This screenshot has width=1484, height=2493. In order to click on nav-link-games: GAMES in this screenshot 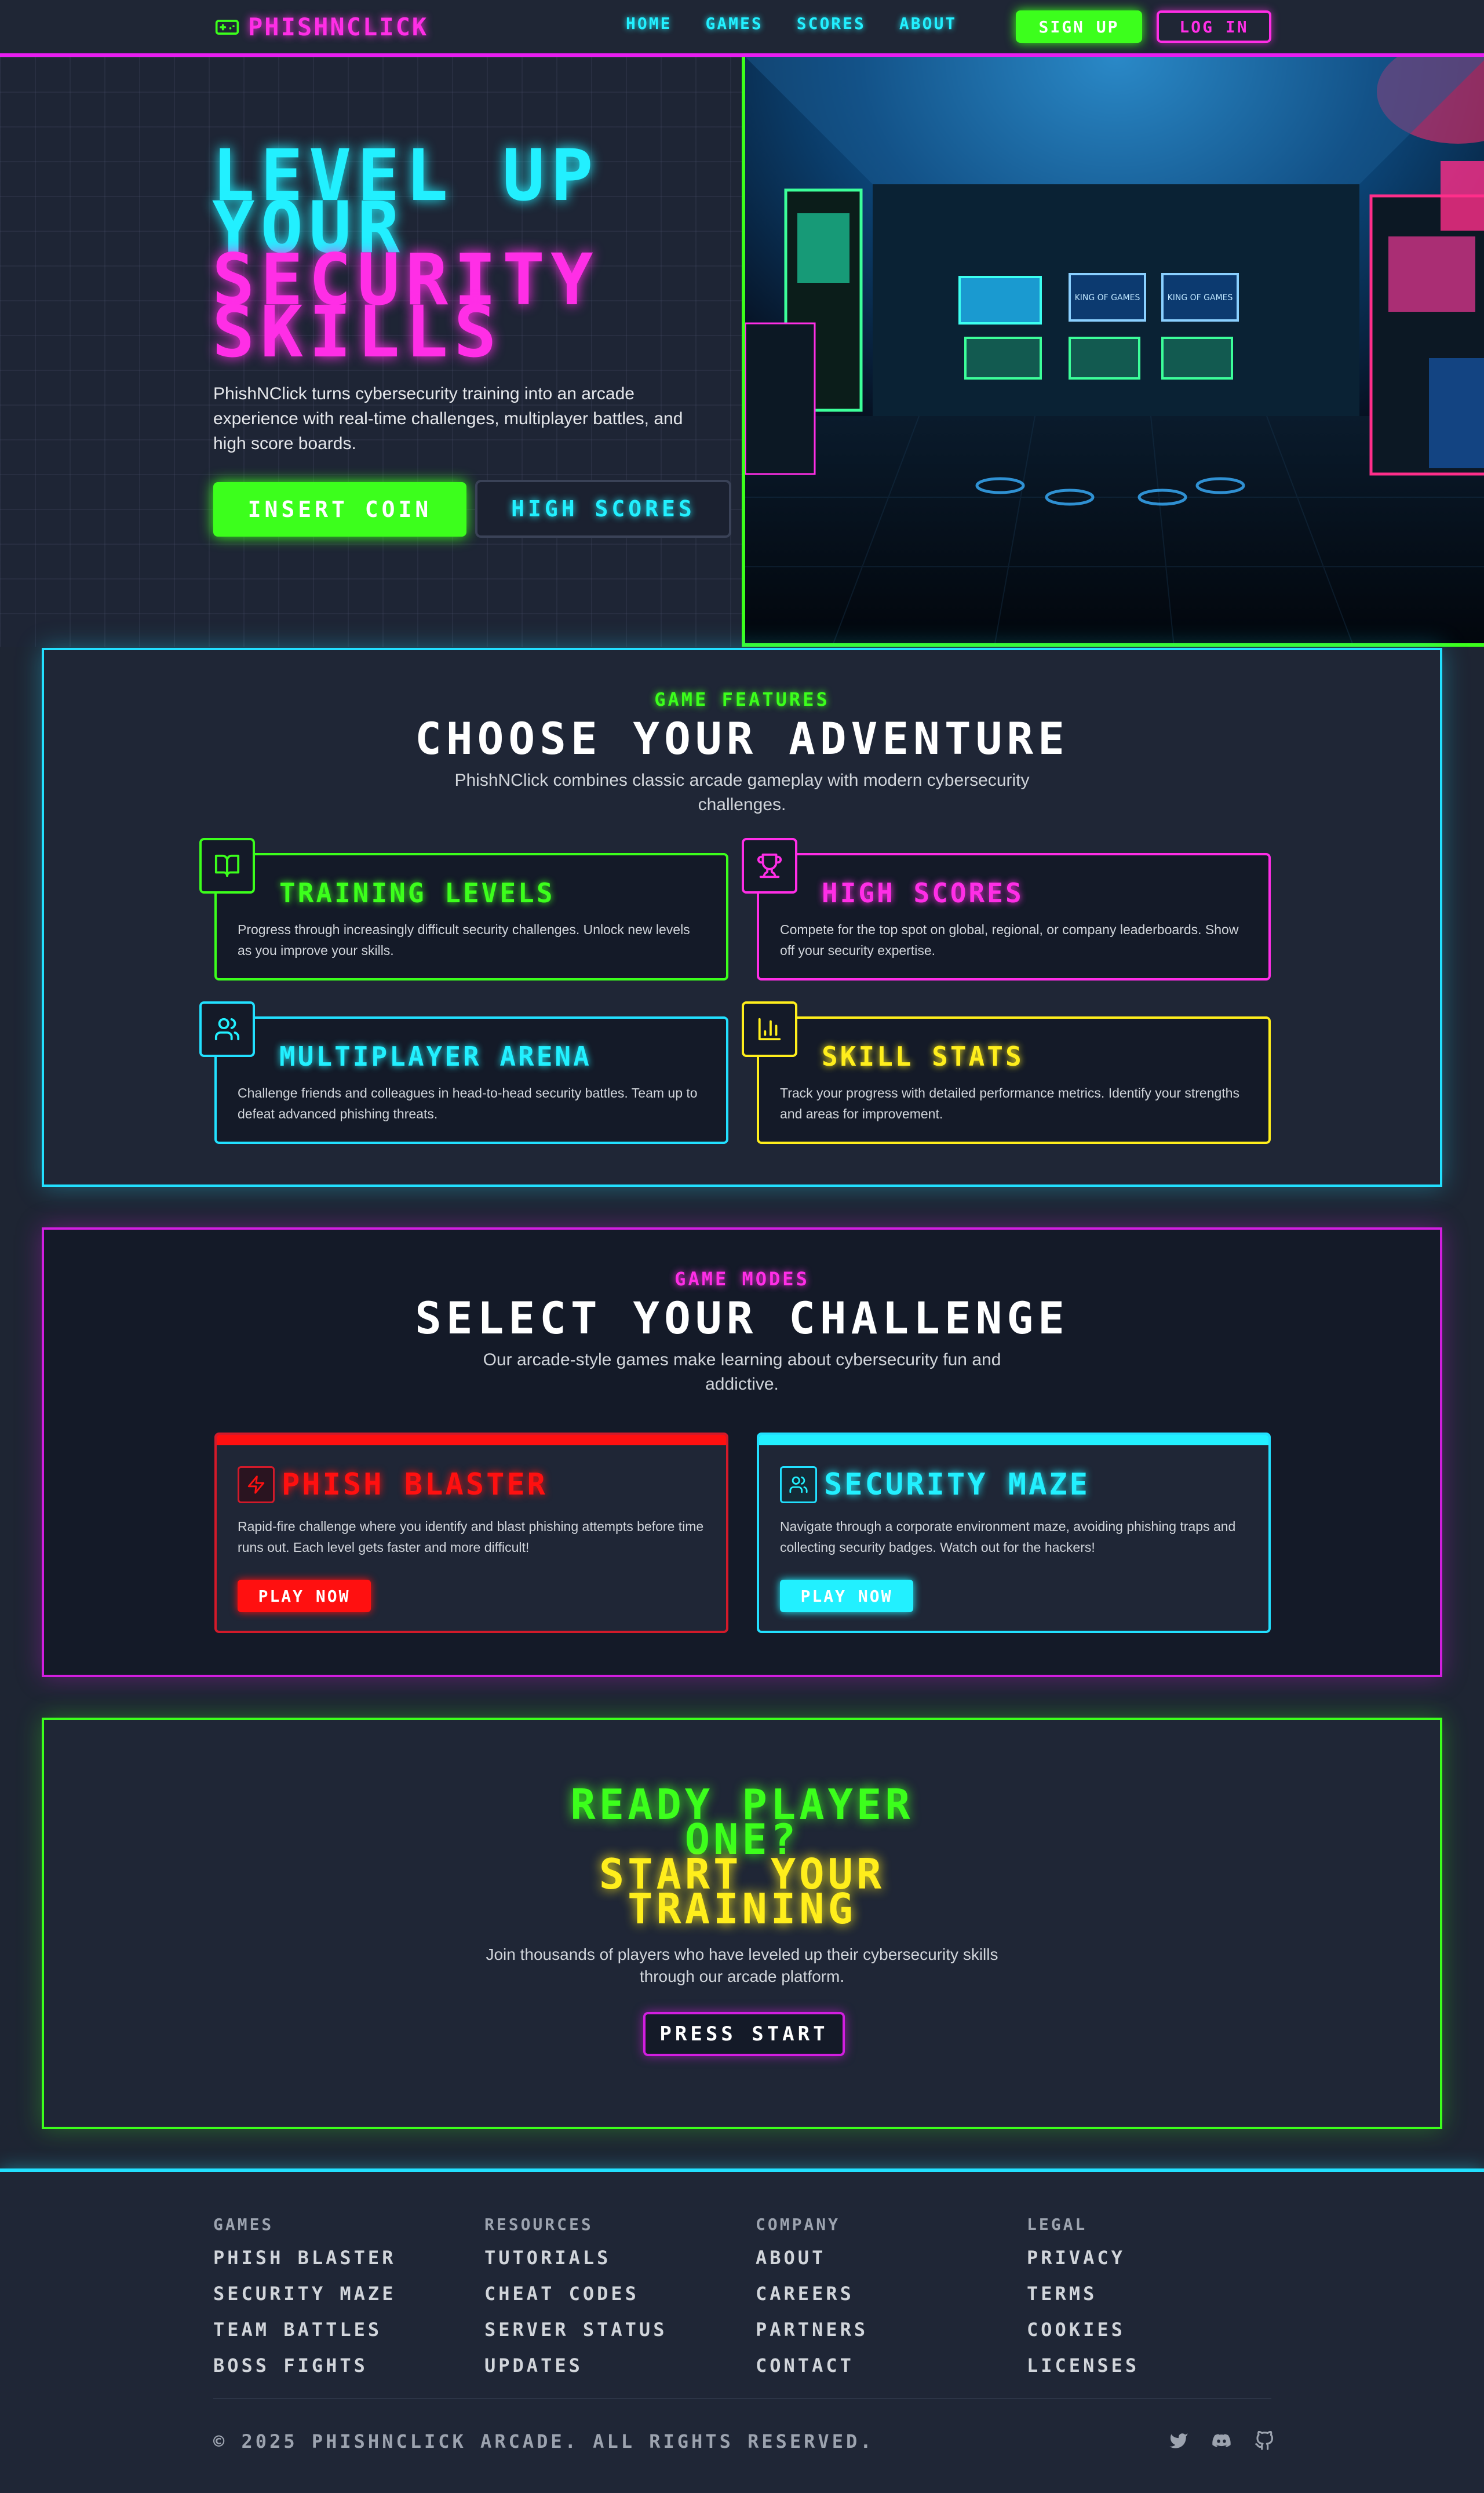, I will do `click(734, 24)`.